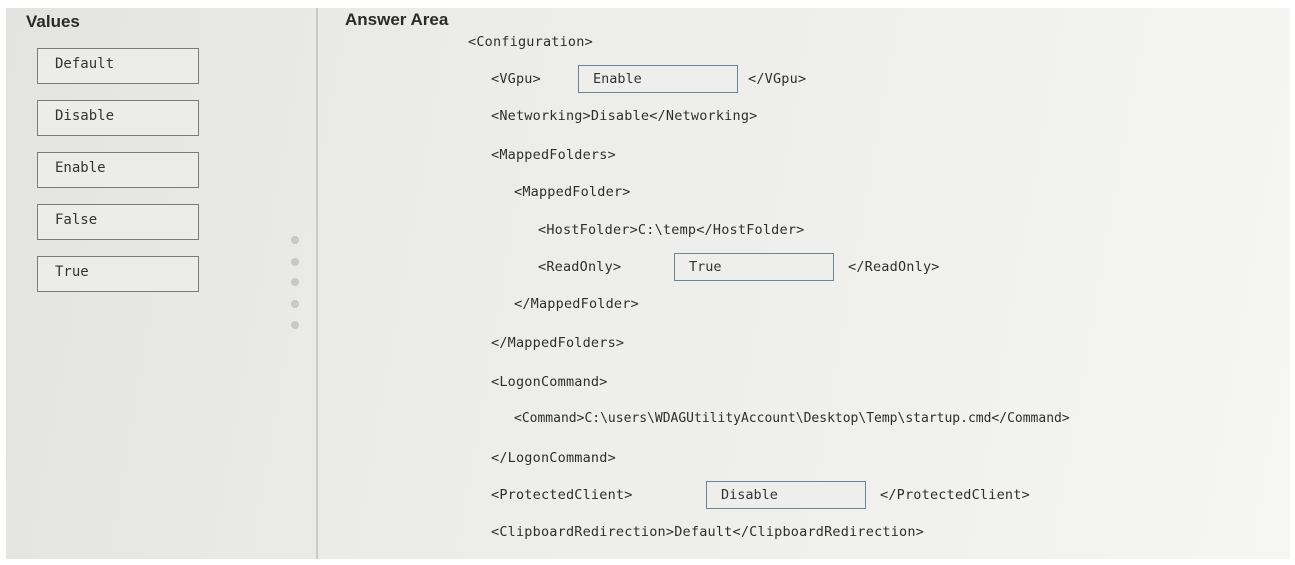 The height and width of the screenshot is (565, 1295). Describe the element at coordinates (553, 155) in the screenshot. I see `xml-mapped-folders-open: <MappedFolders>` at that location.